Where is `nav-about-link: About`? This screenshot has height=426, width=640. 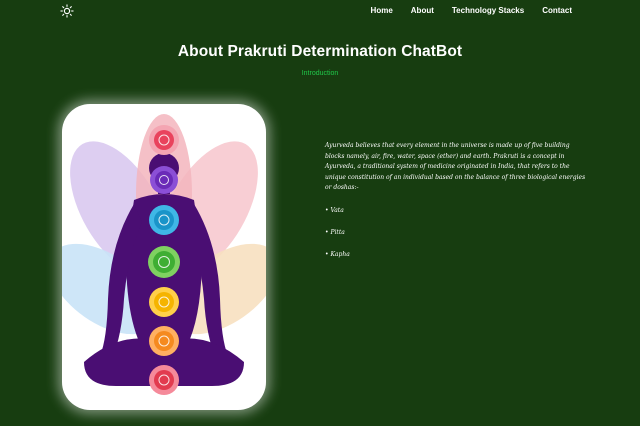
nav-about-link: About is located at coordinates (422, 10).